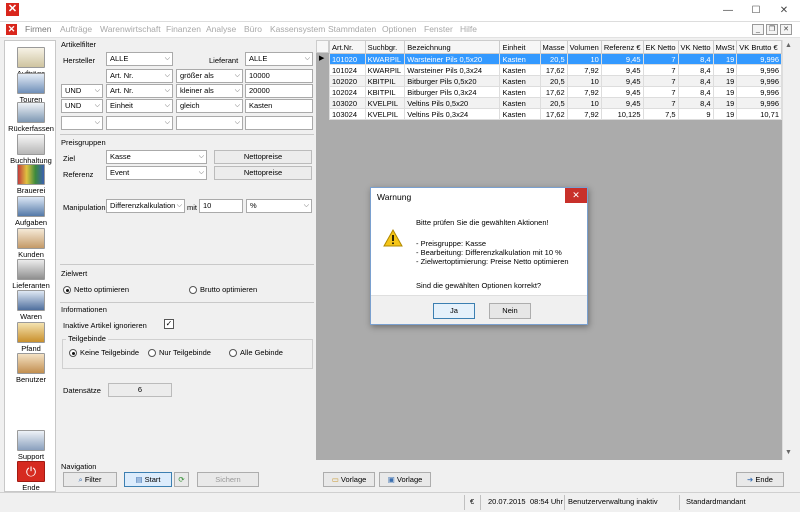  Describe the element at coordinates (169, 324) in the screenshot. I see `inaktive-artikel-checkbox: ✓` at that location.